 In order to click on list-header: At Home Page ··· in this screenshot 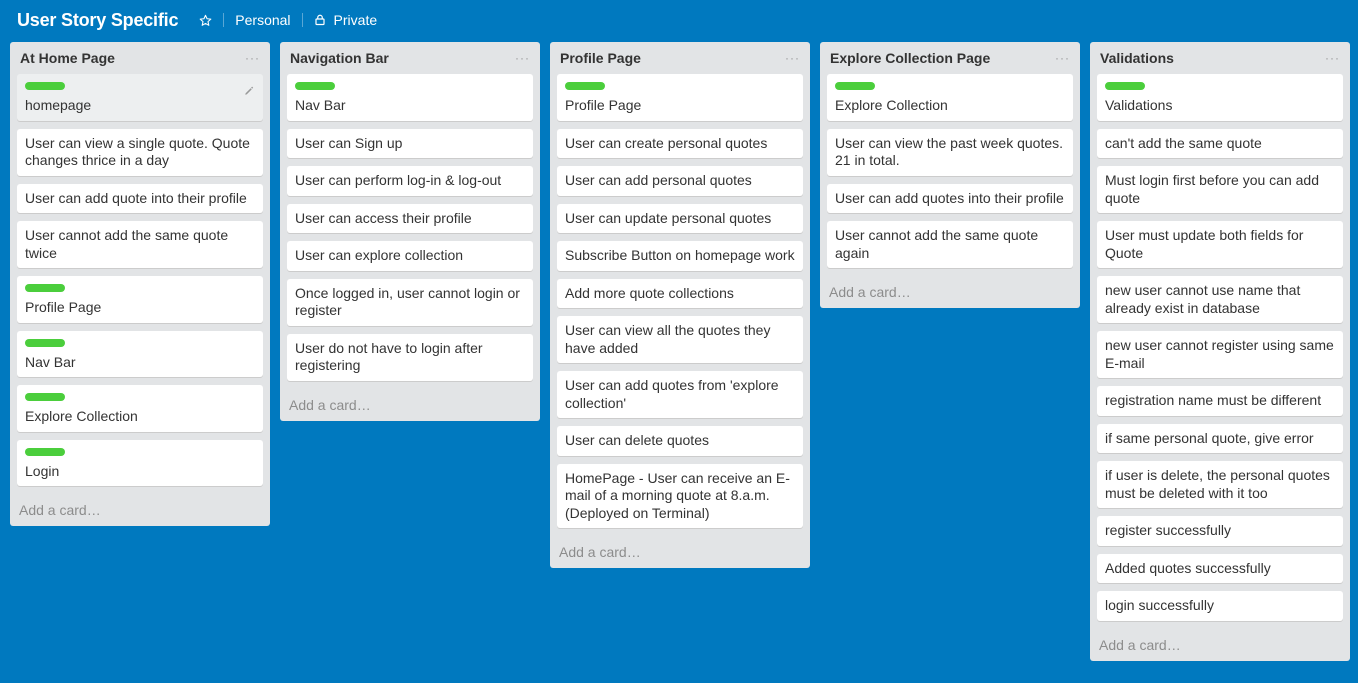, I will do `click(140, 58)`.